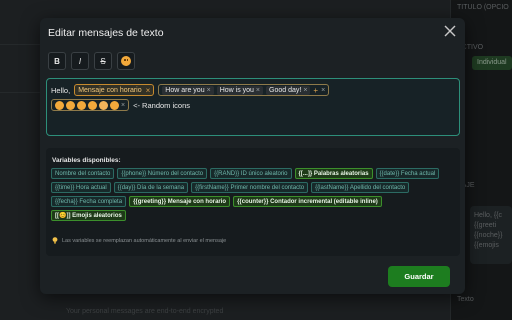  I want to click on save-button: Guardar, so click(419, 276).